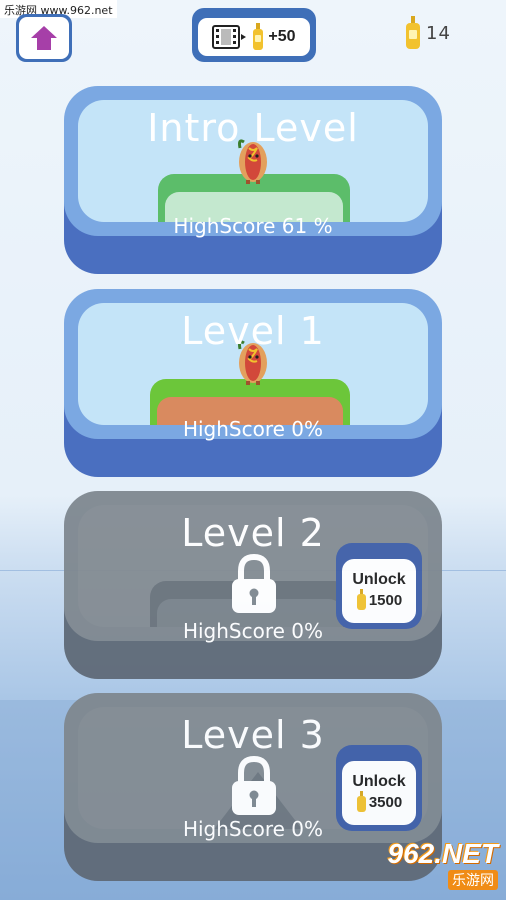 This screenshot has height=900, width=506. What do you see at coordinates (385, 802) in the screenshot?
I see `unlock-price: 3500` at bounding box center [385, 802].